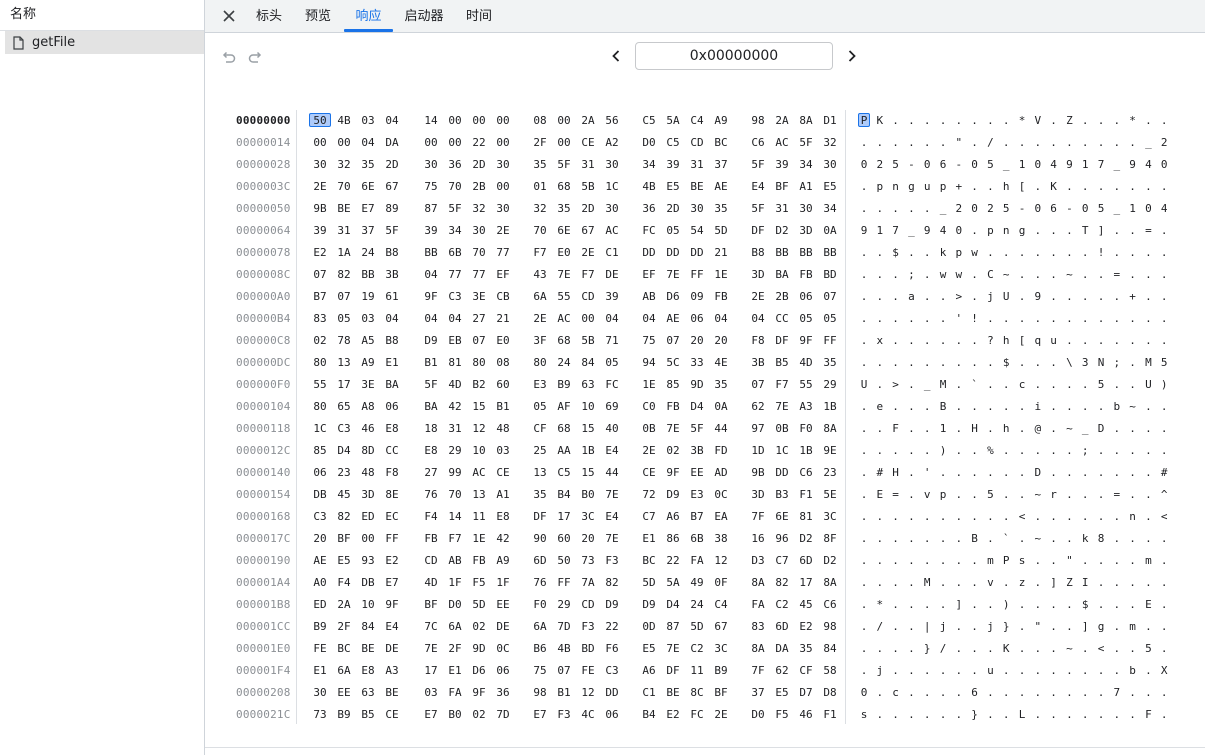  What do you see at coordinates (564, 363) in the screenshot?
I see `hex-byte: 24` at bounding box center [564, 363].